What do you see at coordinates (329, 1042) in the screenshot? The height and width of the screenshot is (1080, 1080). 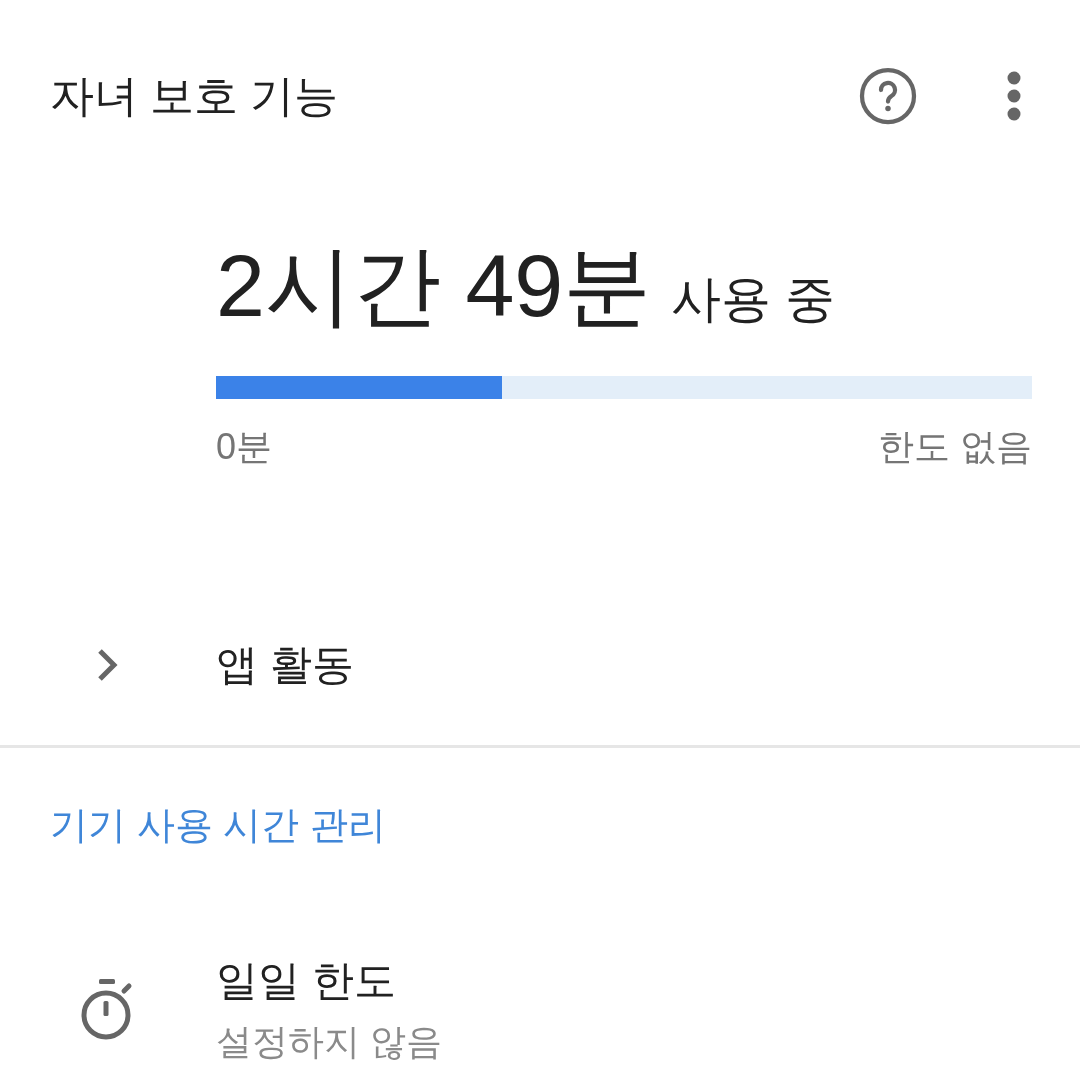 I see `setting-value: 설정하지 않음` at bounding box center [329, 1042].